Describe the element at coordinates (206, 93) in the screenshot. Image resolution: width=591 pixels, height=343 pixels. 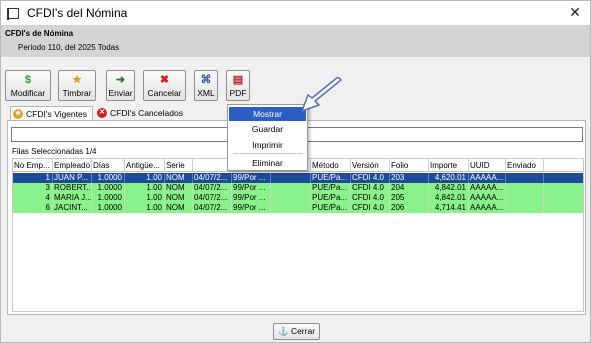
I see `xml-label: XML` at that location.